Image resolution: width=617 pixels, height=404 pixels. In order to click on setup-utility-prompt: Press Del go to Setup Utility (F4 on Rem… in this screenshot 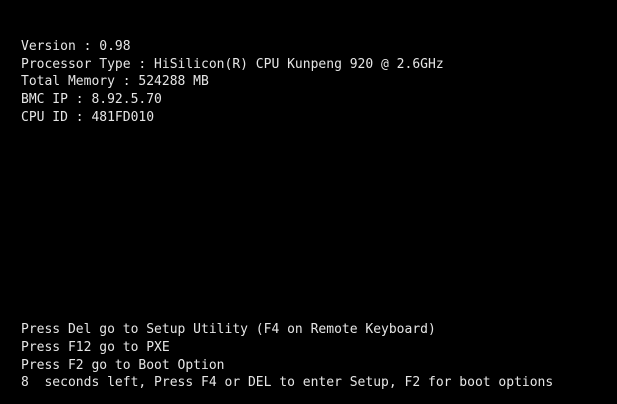, I will do `click(228, 329)`.